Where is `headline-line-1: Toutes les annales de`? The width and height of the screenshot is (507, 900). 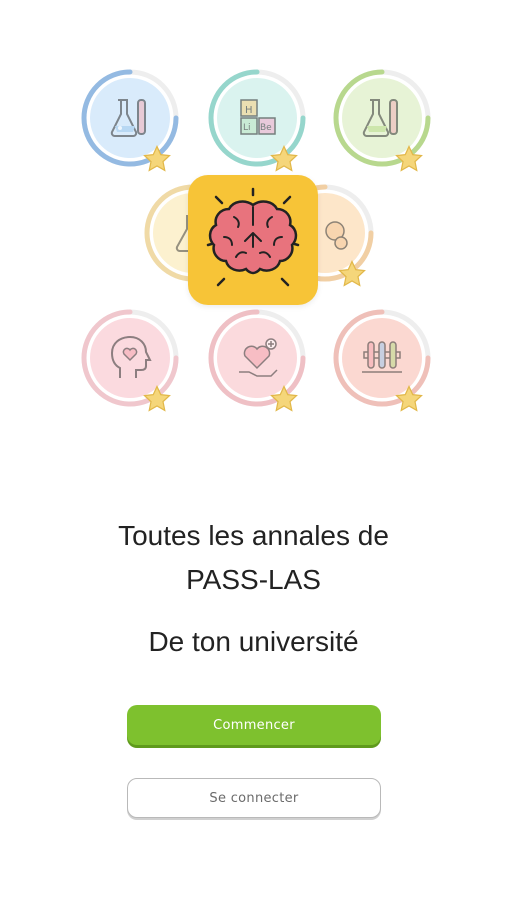 headline-line-1: Toutes les annales de is located at coordinates (253, 535).